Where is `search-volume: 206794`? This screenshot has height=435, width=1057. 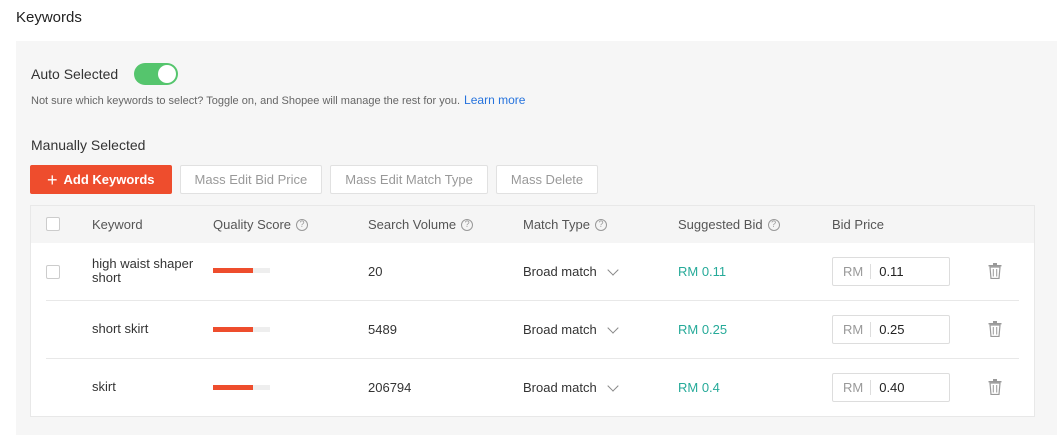 search-volume: 206794 is located at coordinates (390, 387).